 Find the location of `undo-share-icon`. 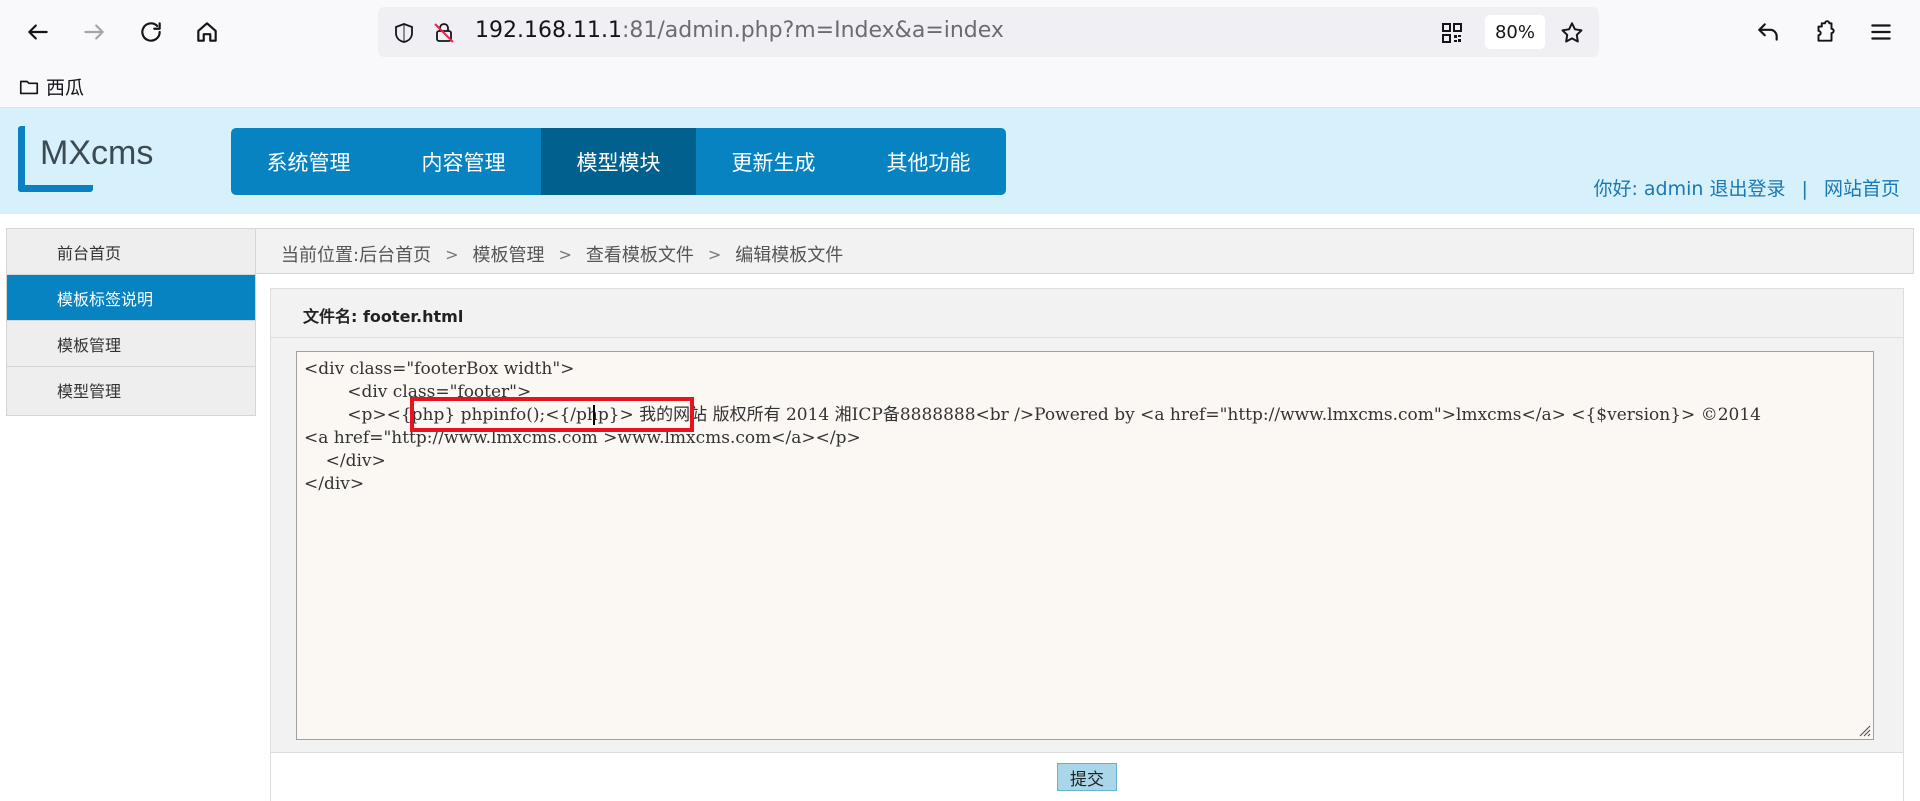

undo-share-icon is located at coordinates (1768, 32).